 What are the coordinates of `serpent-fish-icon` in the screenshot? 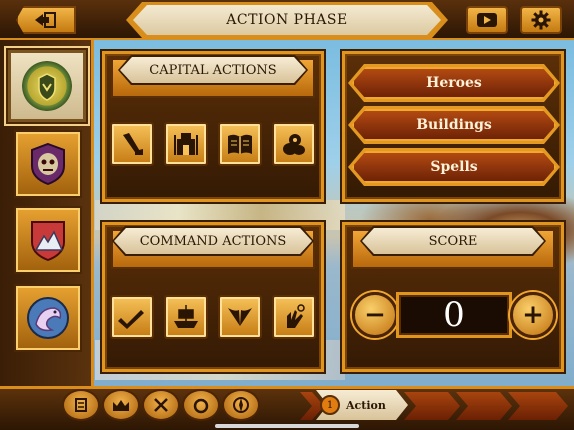 It's located at (48, 318).